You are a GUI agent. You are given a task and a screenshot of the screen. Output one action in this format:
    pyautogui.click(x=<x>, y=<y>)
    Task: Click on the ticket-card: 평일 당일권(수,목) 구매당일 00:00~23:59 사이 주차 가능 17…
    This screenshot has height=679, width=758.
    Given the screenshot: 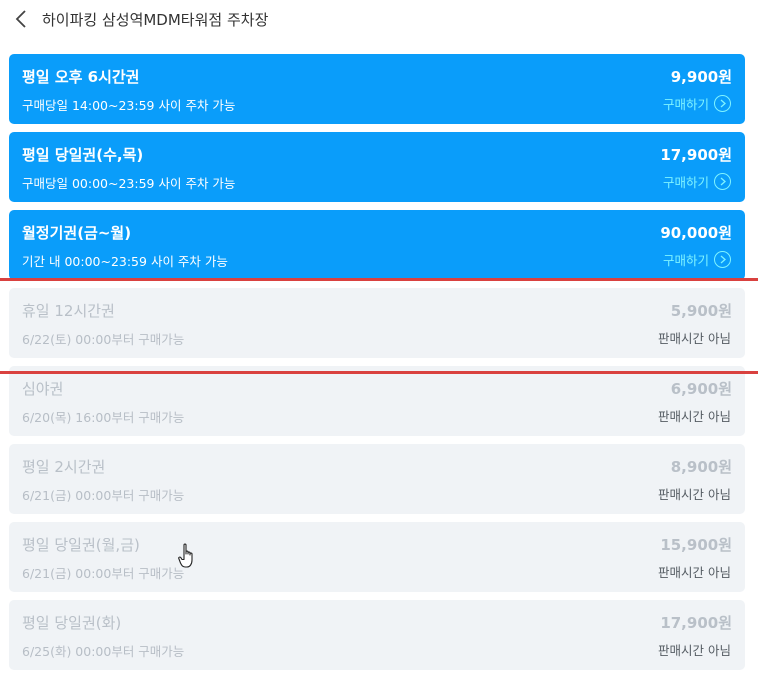 What is the action you would take?
    pyautogui.click(x=377, y=167)
    